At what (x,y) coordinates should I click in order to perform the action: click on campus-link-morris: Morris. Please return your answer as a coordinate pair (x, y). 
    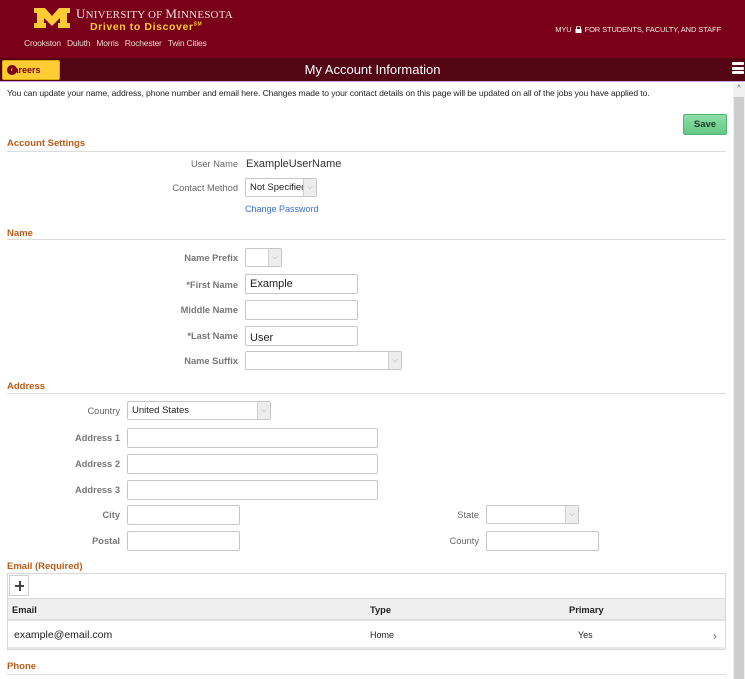
    Looking at the image, I should click on (107, 43).